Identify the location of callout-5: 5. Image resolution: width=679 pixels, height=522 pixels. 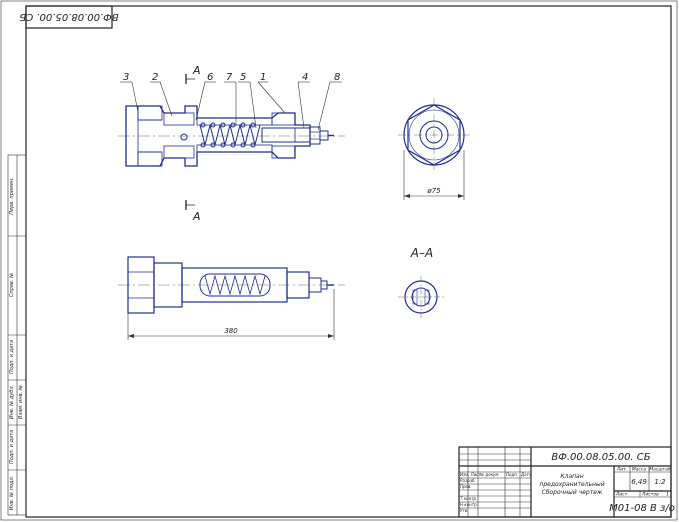
(243, 77).